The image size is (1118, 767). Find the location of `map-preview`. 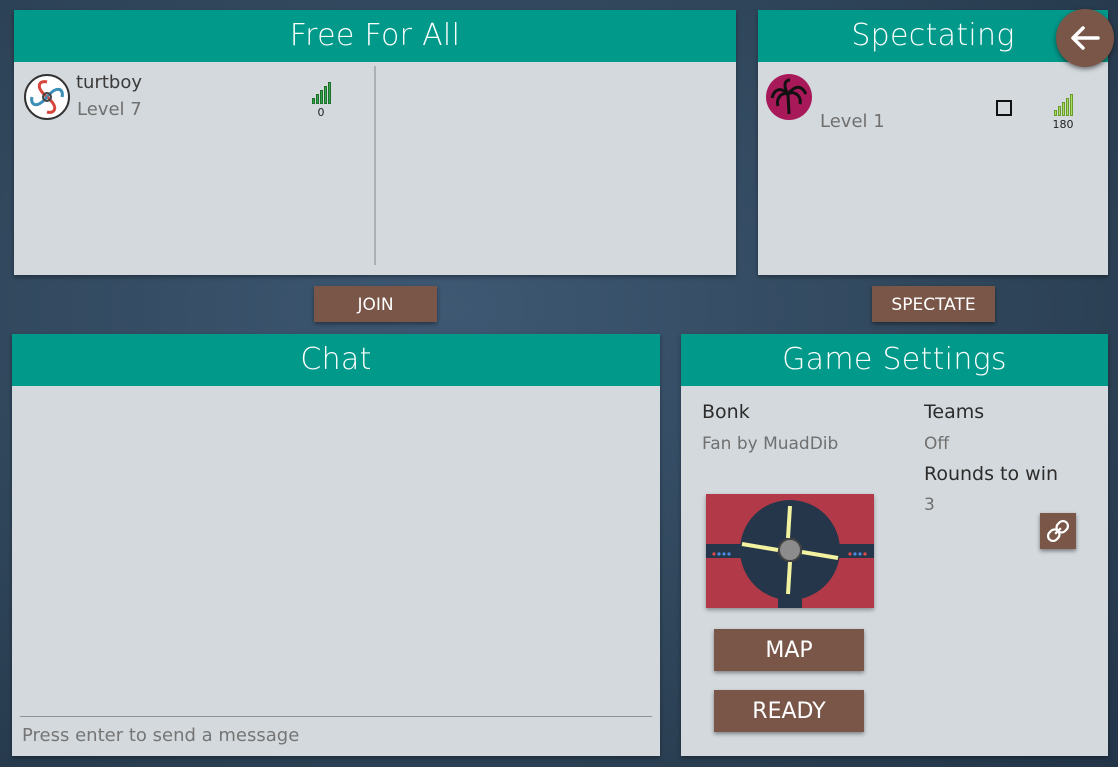

map-preview is located at coordinates (790, 551).